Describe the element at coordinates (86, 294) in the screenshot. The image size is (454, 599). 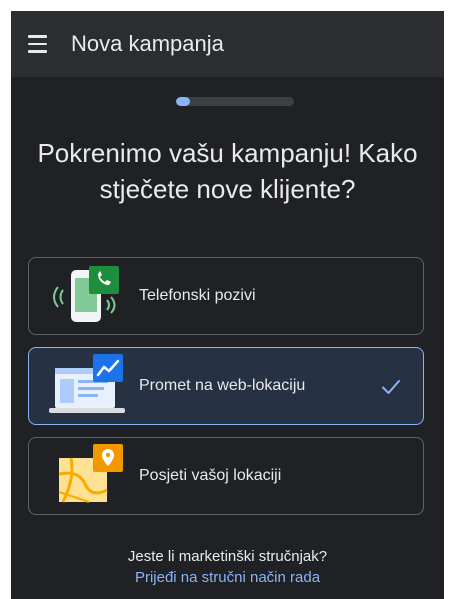
I see `phone-calls-illustration-icon` at that location.